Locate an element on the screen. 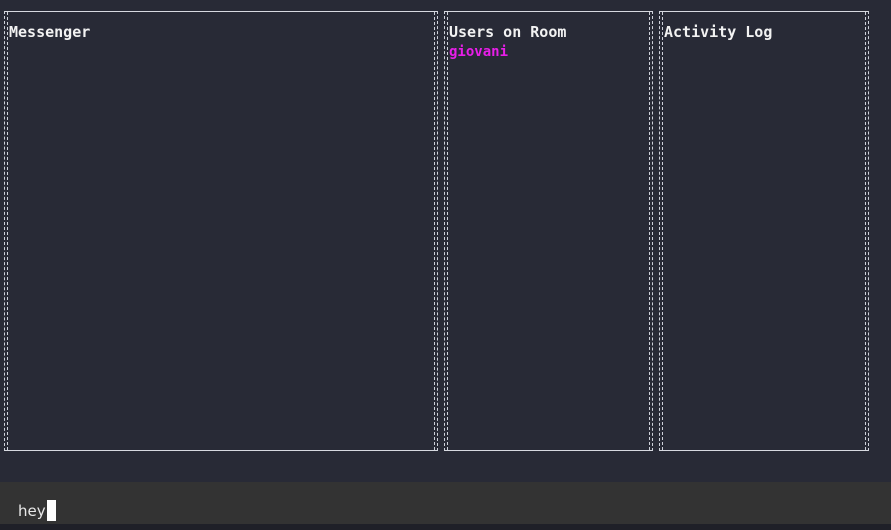  message-input: hey is located at coordinates (32, 511).